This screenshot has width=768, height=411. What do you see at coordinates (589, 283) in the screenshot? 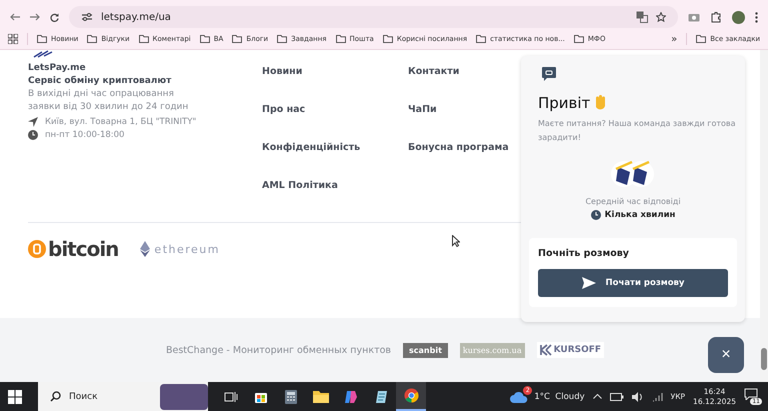
I see `send-icon` at bounding box center [589, 283].